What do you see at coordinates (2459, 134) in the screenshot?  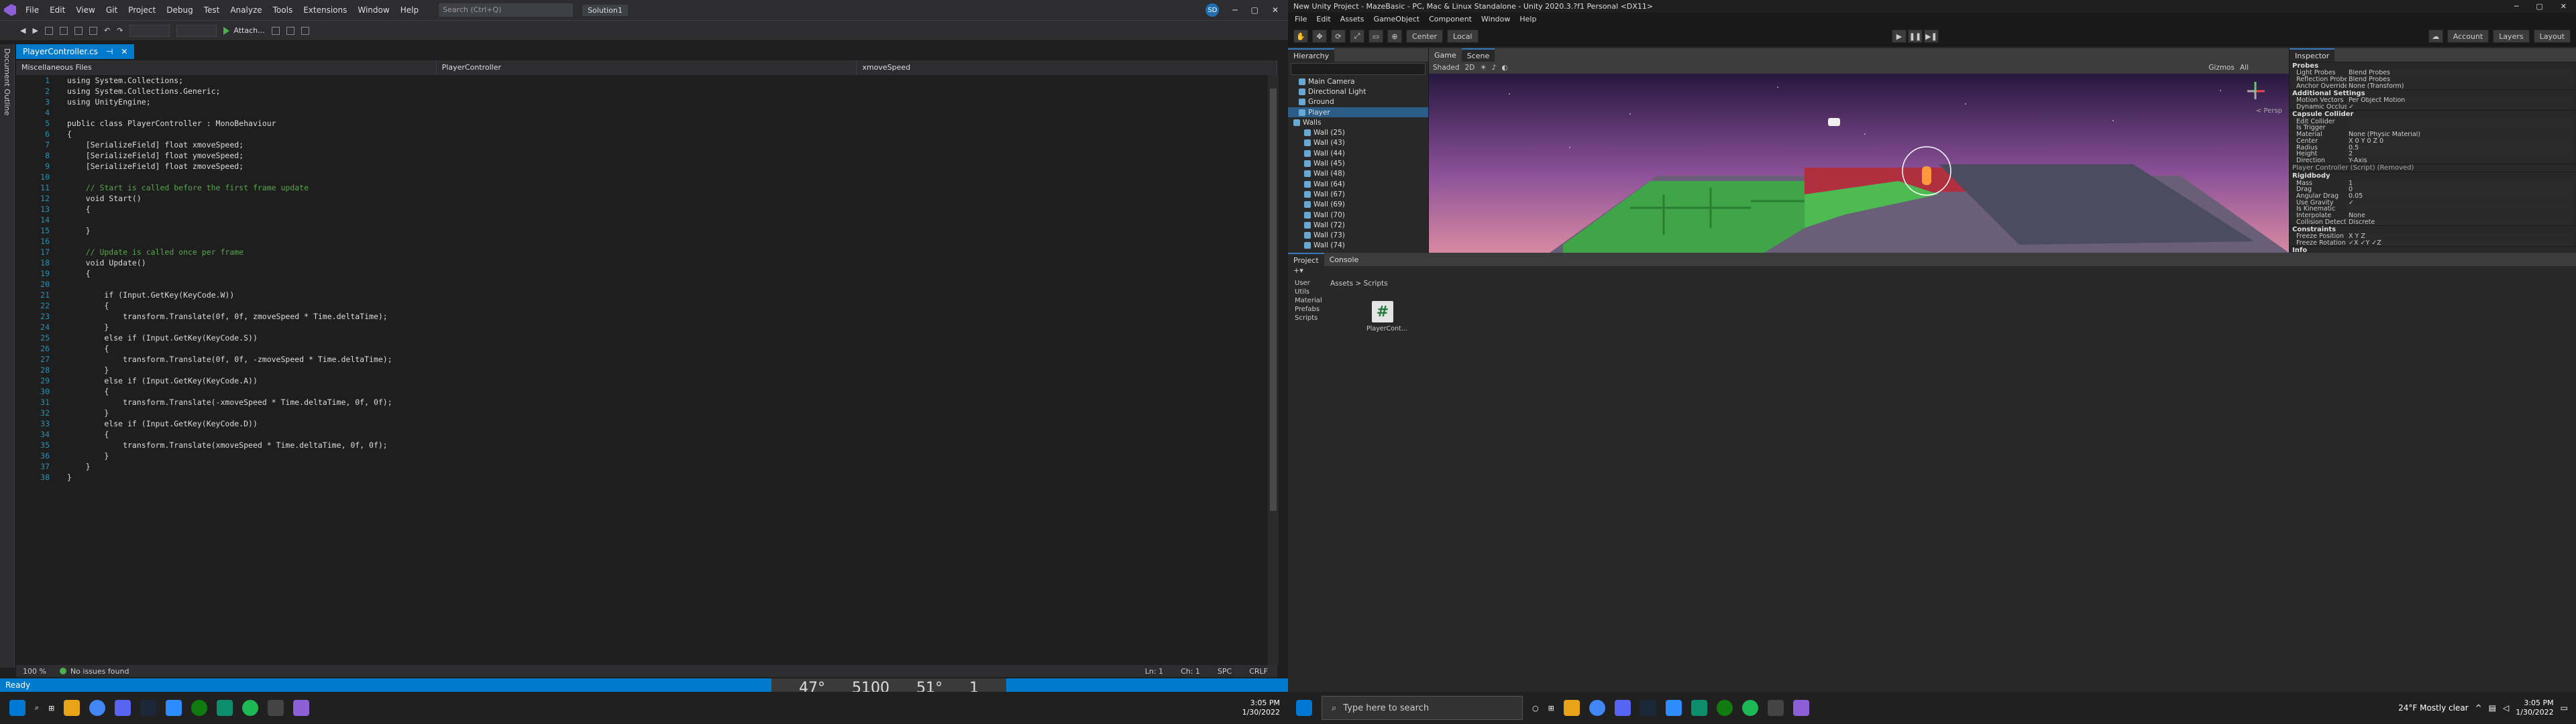 I see `field-value: None (Physic Material)` at bounding box center [2459, 134].